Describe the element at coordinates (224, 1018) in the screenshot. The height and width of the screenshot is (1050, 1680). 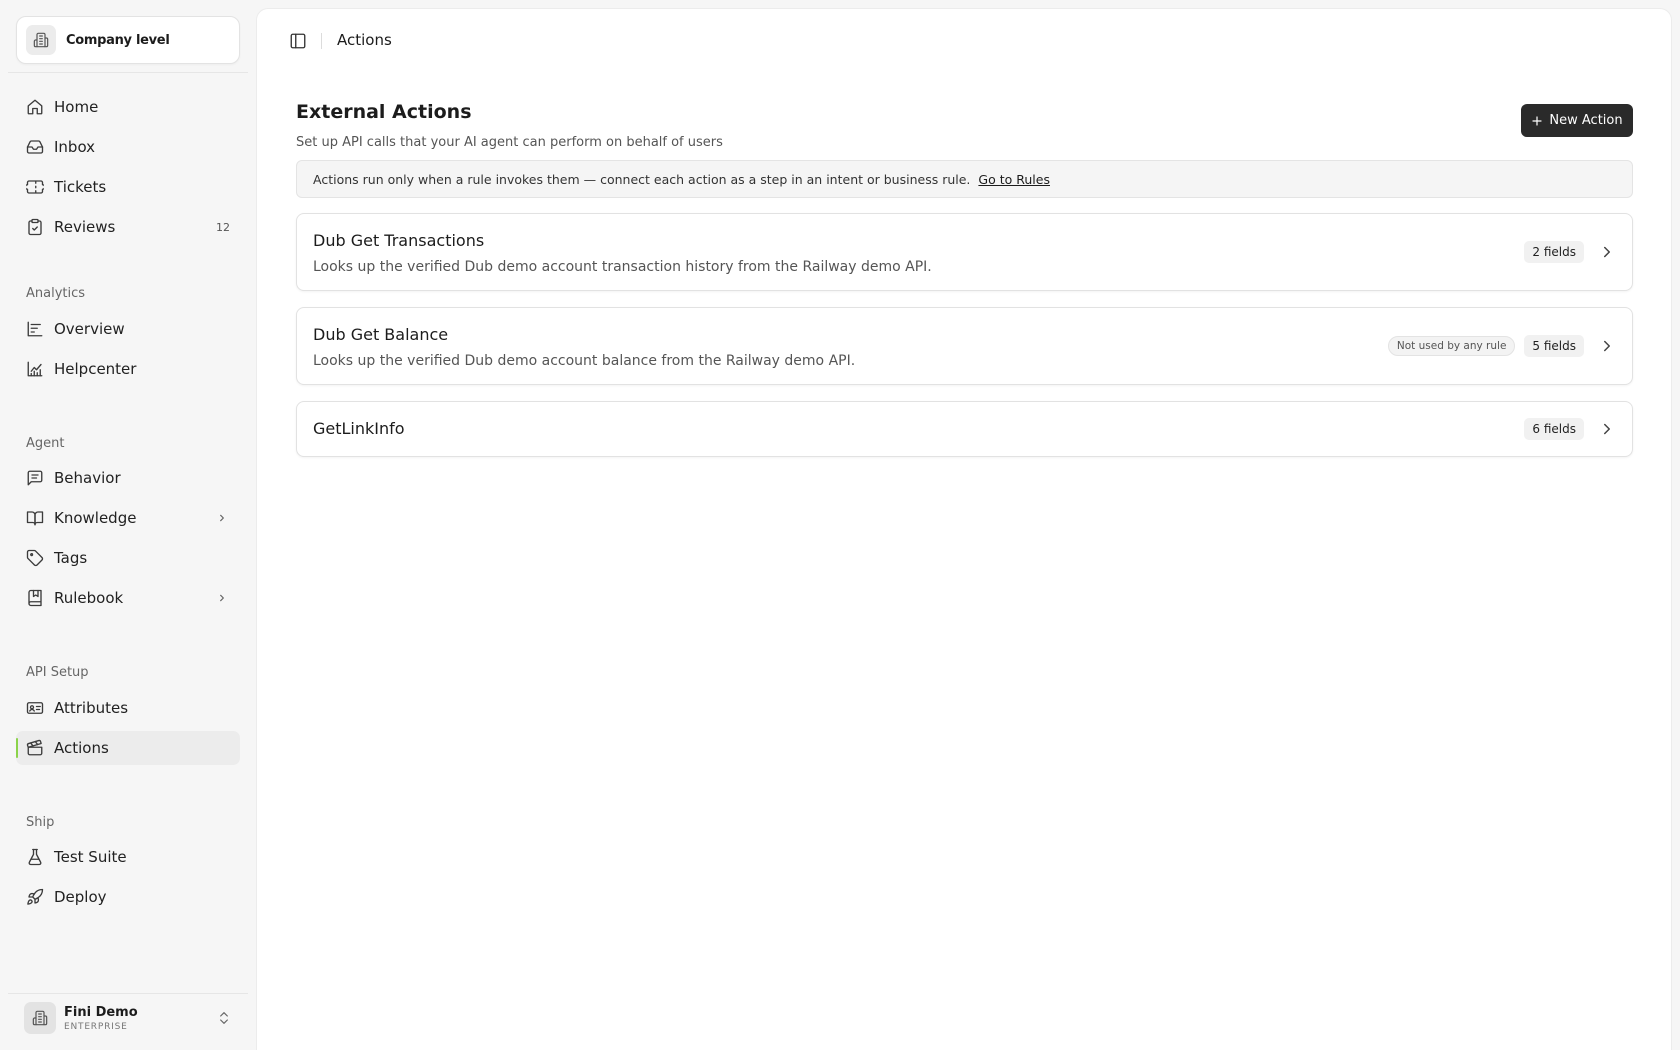
I see `chevrons-up-down-icon` at that location.